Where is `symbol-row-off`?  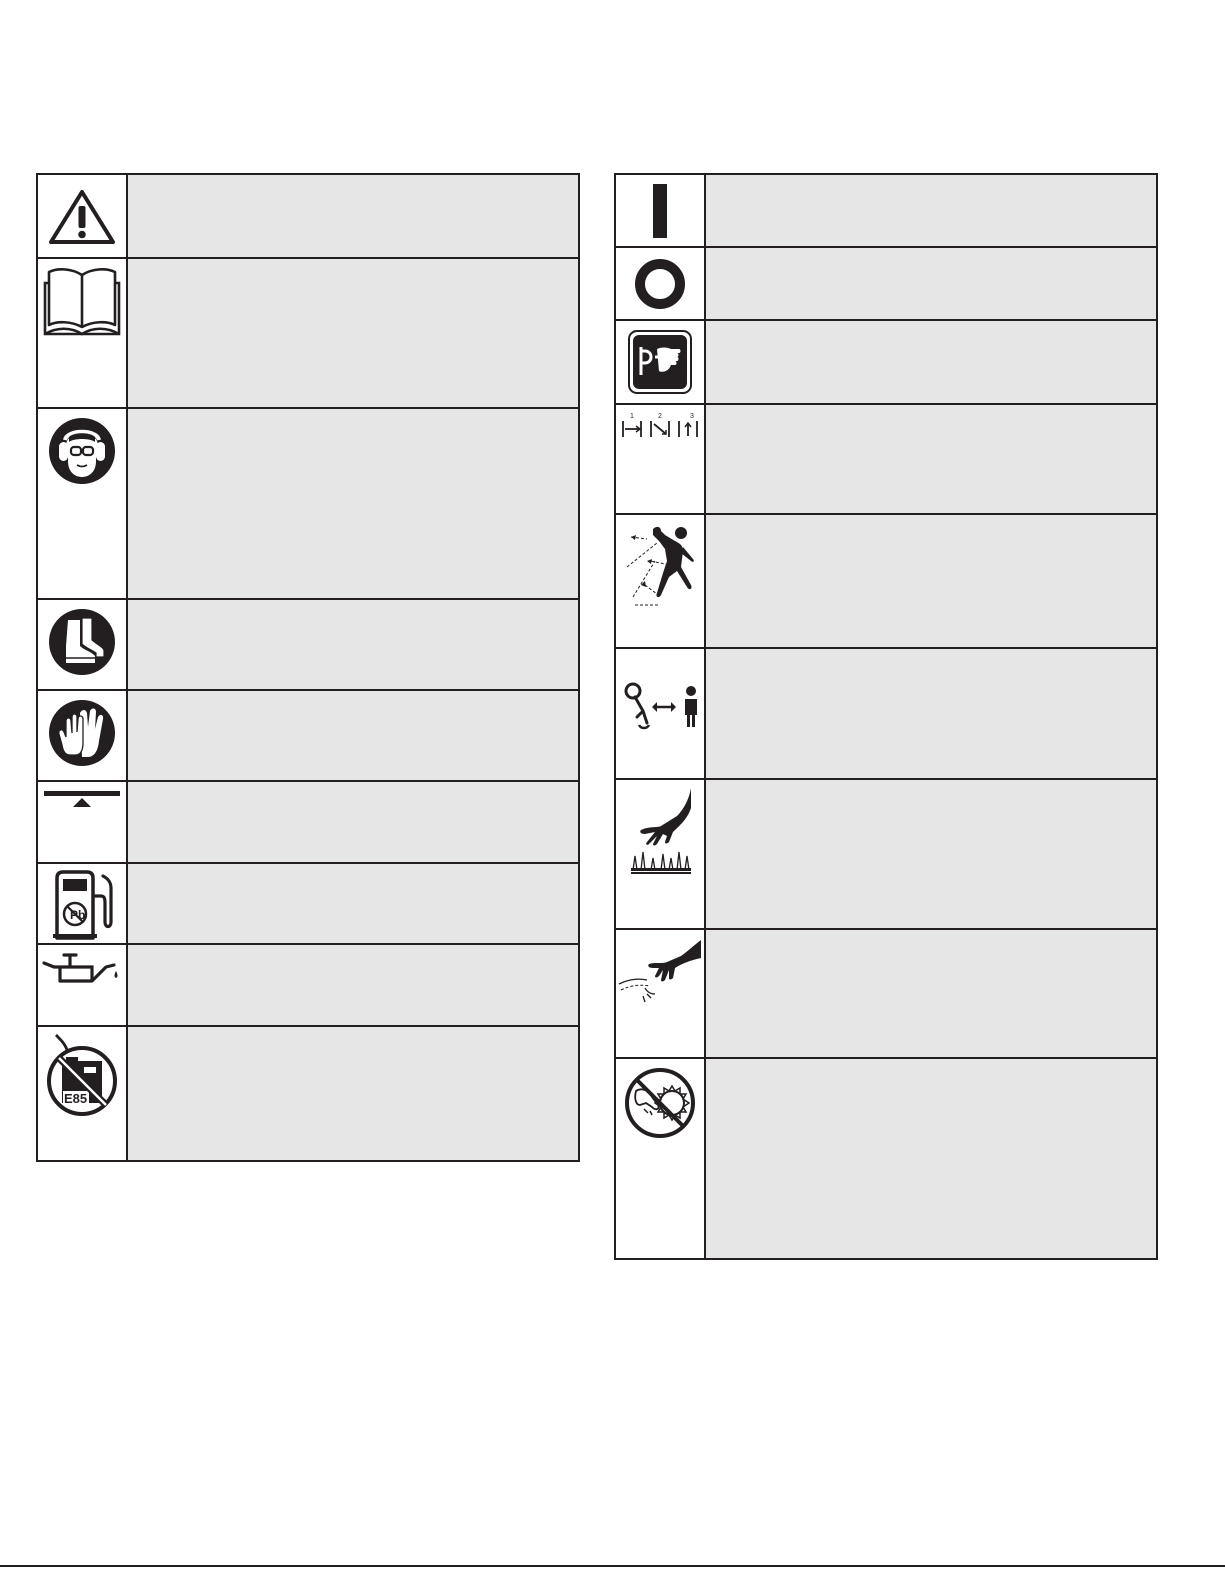 symbol-row-off is located at coordinates (886, 284).